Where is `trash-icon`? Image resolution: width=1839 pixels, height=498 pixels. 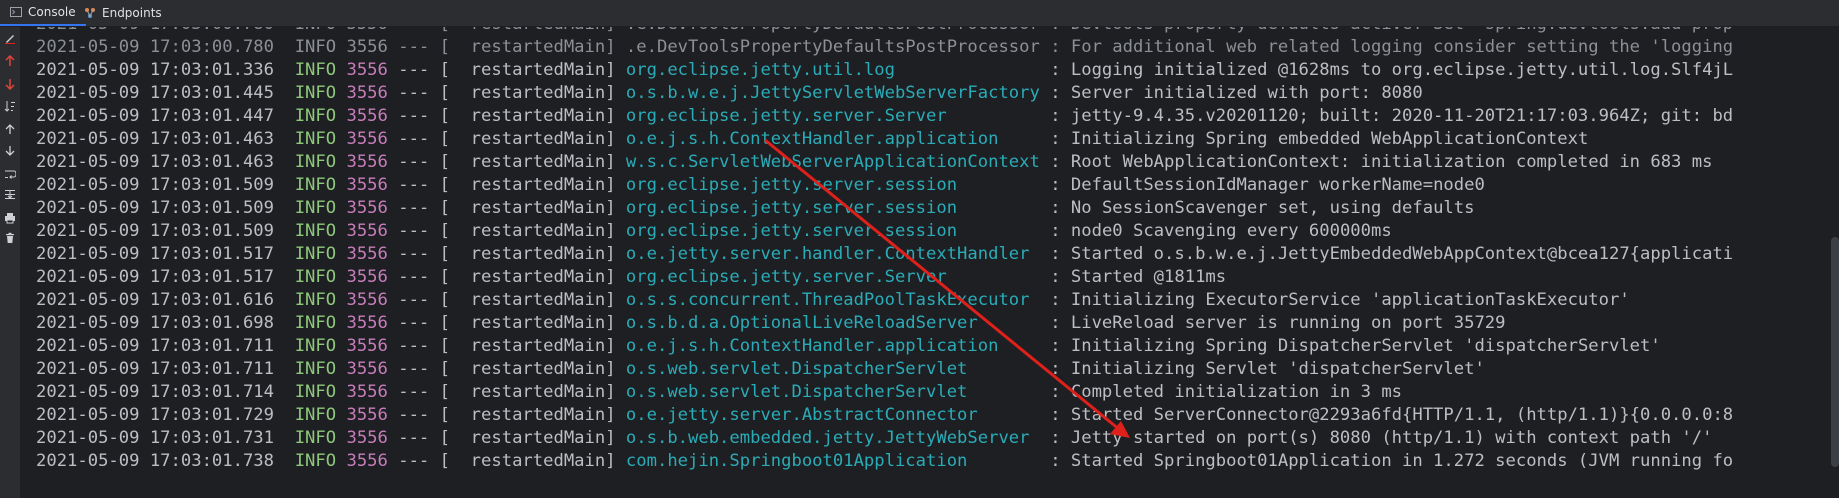
trash-icon is located at coordinates (10, 238).